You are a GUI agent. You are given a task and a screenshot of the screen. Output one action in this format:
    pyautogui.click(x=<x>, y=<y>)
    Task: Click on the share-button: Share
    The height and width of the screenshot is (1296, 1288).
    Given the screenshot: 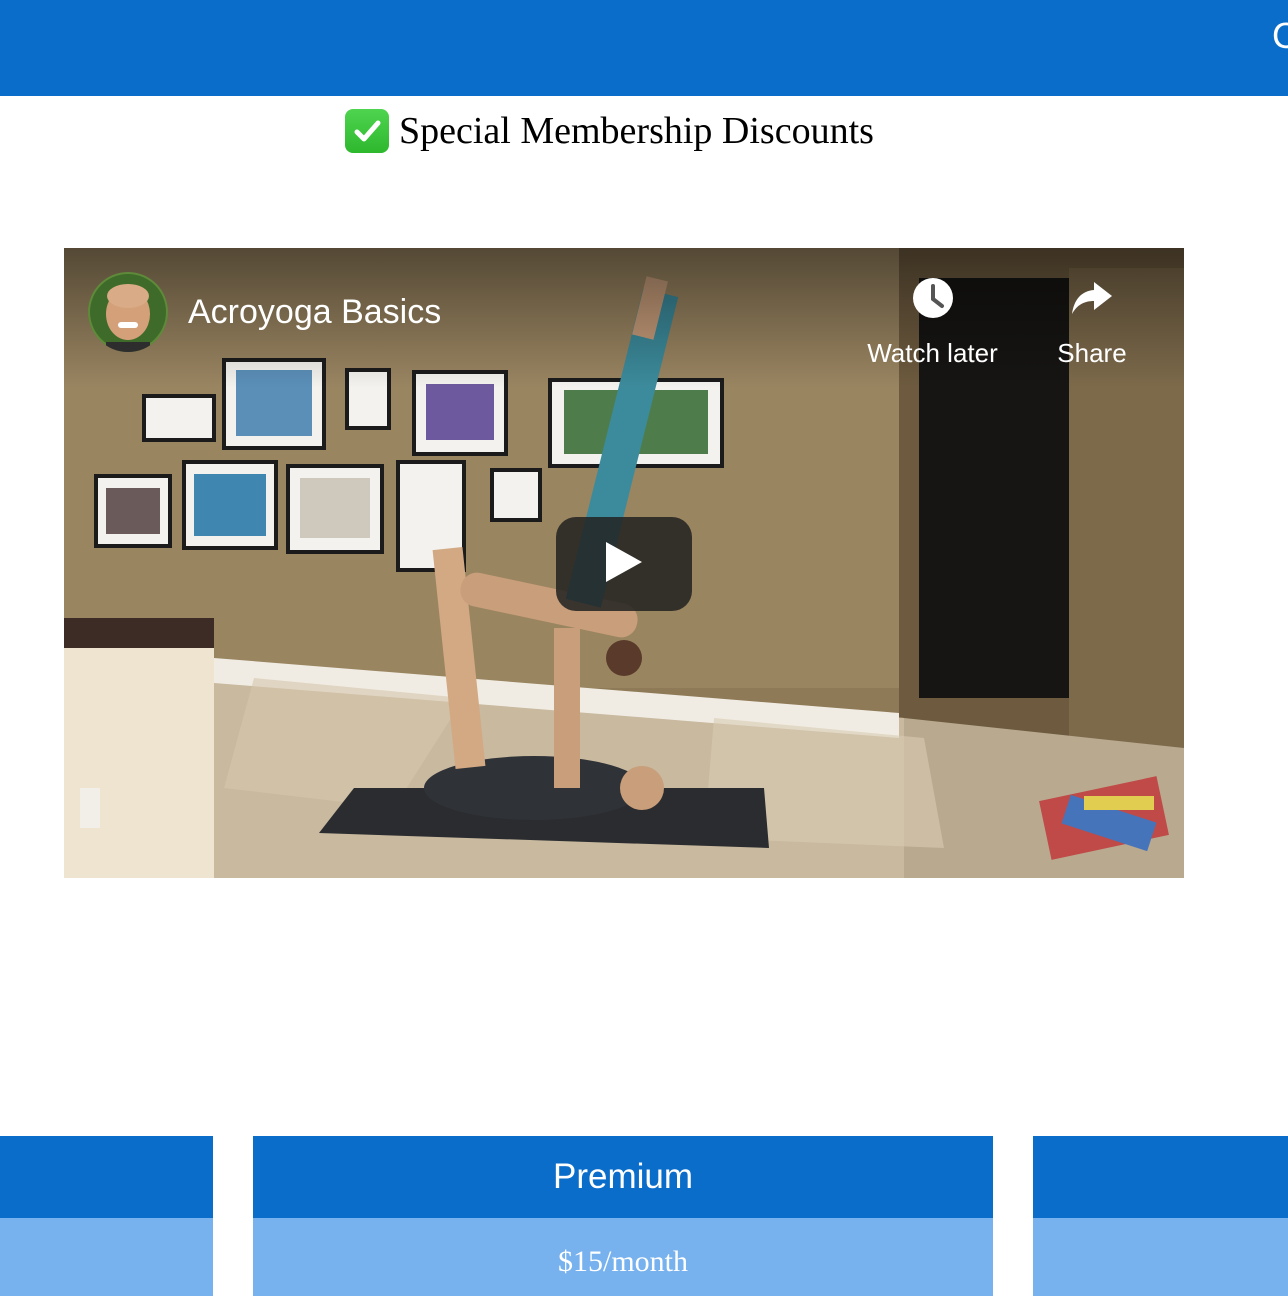 What is the action you would take?
    pyautogui.click(x=1092, y=322)
    